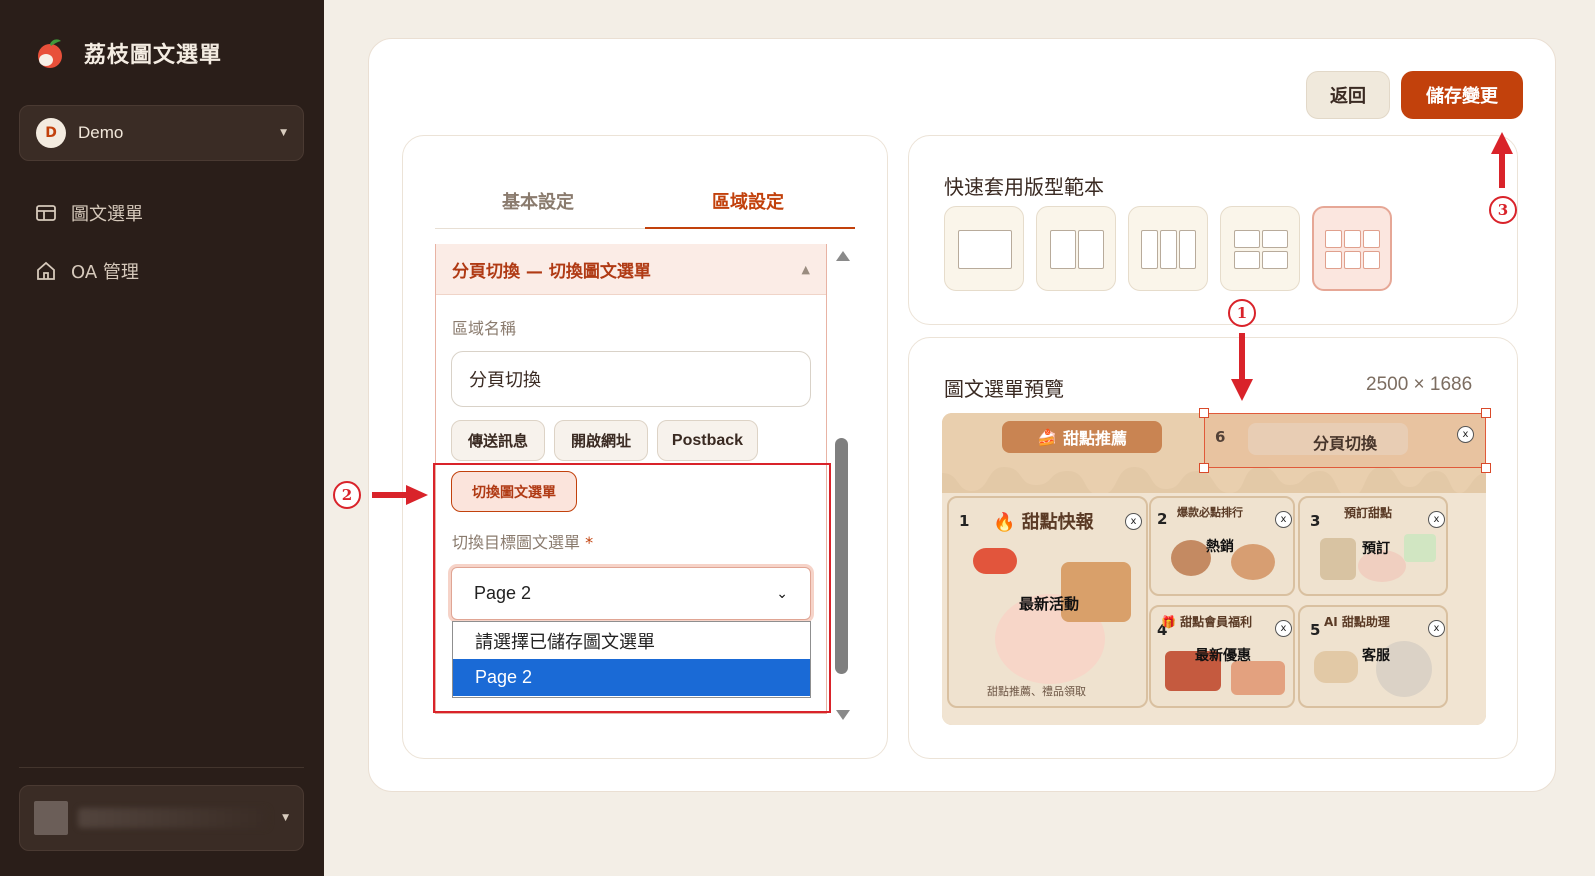 This screenshot has height=876, width=1595. Describe the element at coordinates (806, 269) in the screenshot. I see `collapse-icon: ▲` at that location.